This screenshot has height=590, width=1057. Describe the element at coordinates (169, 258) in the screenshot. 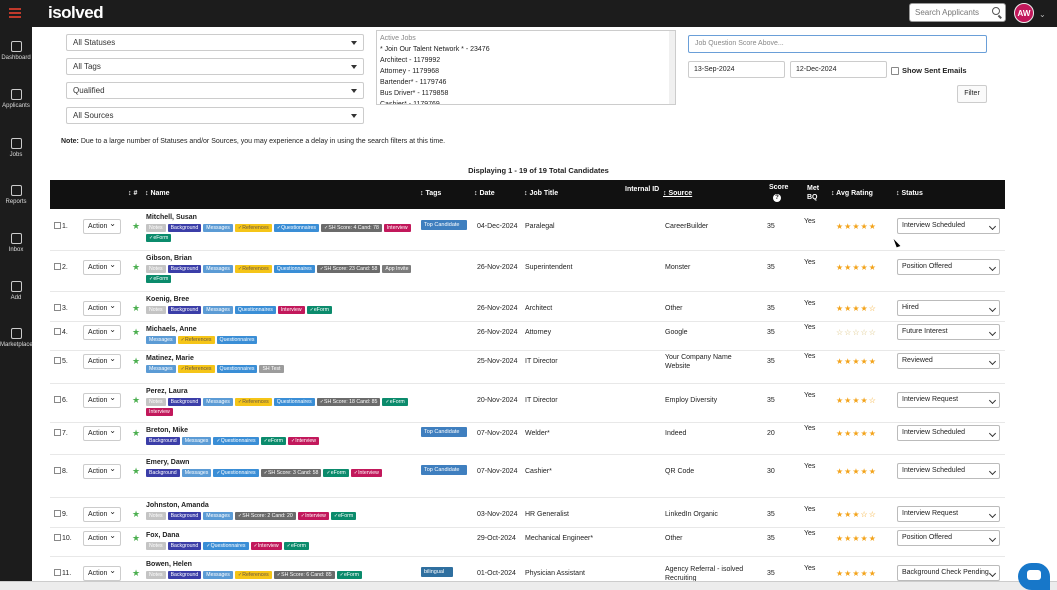

I see `candidate-name: Gibson, Brian` at that location.